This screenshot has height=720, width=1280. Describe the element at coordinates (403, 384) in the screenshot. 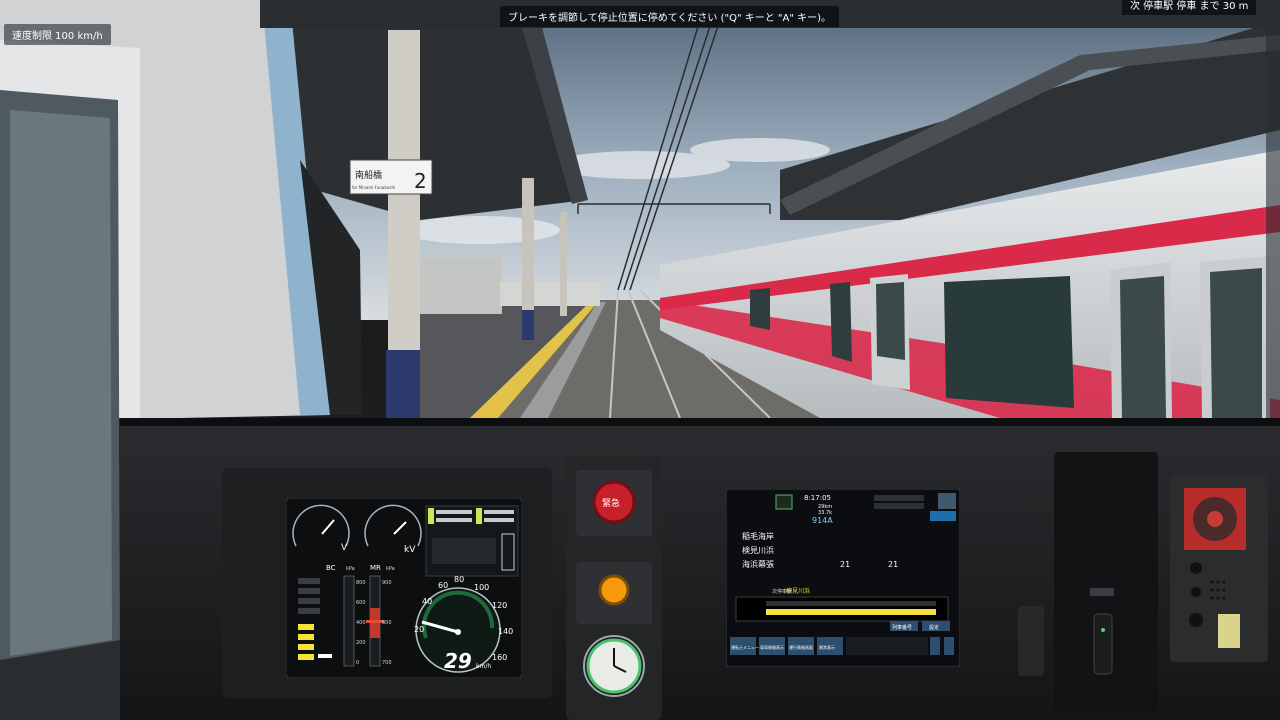

I see `pillar-base` at that location.